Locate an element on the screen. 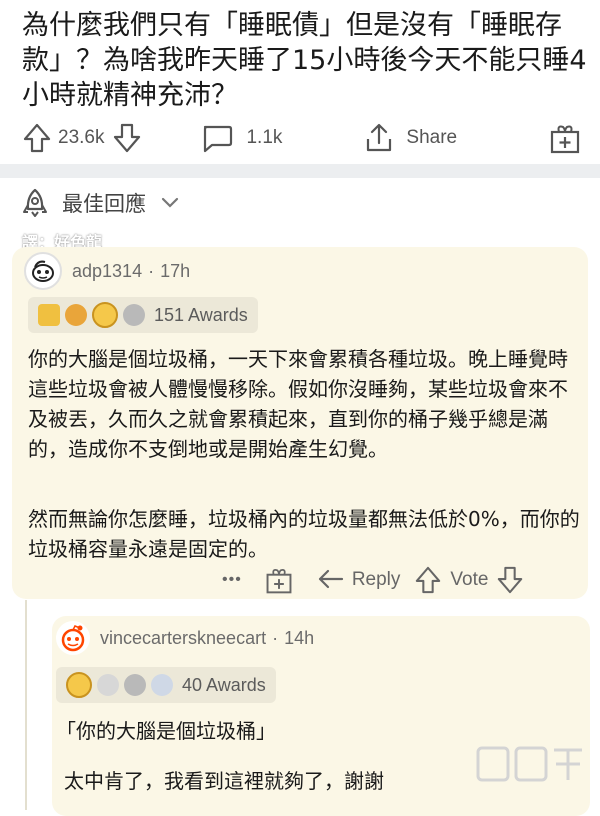 The image size is (600, 816). share-button: Share is located at coordinates (409, 138).